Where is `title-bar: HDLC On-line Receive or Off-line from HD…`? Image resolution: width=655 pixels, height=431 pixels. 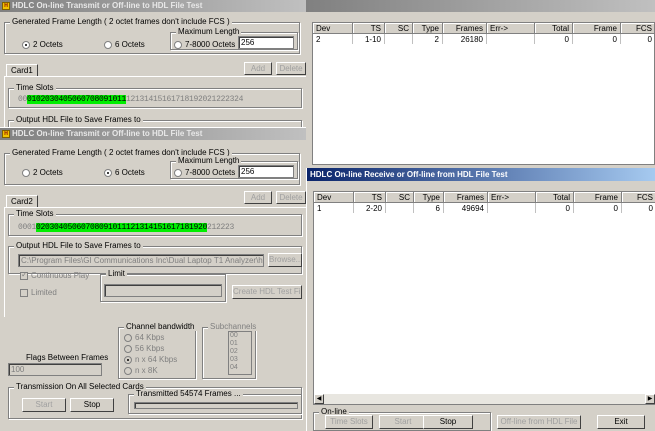
title-bar: HDLC On-line Receive or Off-line from HD… is located at coordinates (481, 174).